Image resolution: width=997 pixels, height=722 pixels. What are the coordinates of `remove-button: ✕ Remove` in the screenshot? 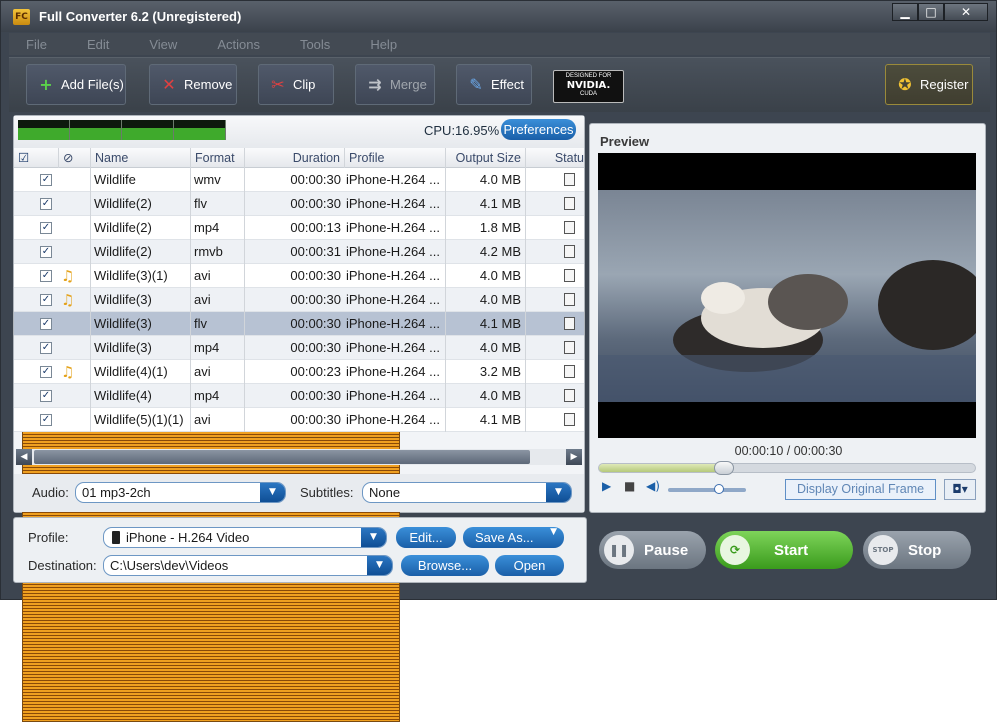 It's located at (193, 84).